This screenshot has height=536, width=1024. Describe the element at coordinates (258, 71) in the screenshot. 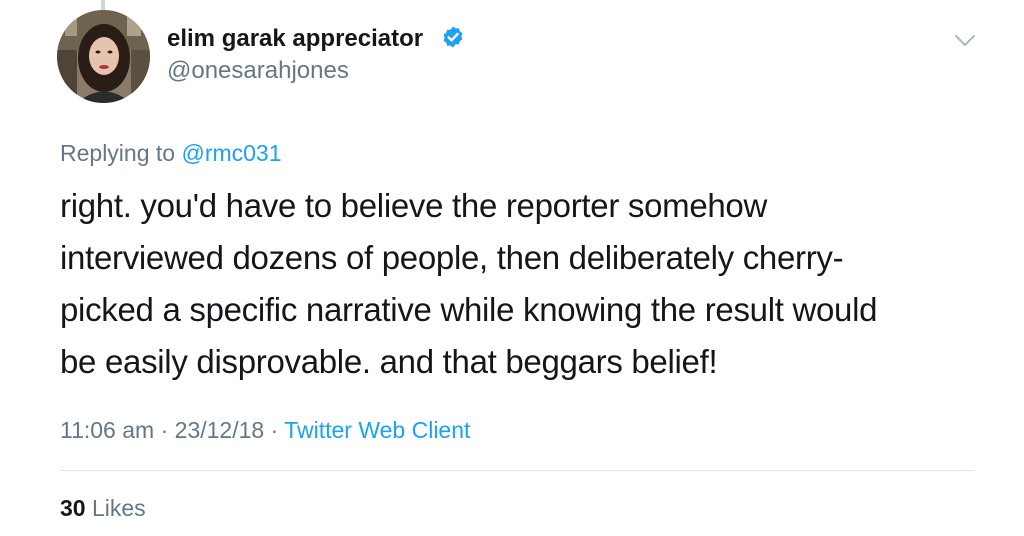

I see `author-handle: @onesarahjones` at that location.